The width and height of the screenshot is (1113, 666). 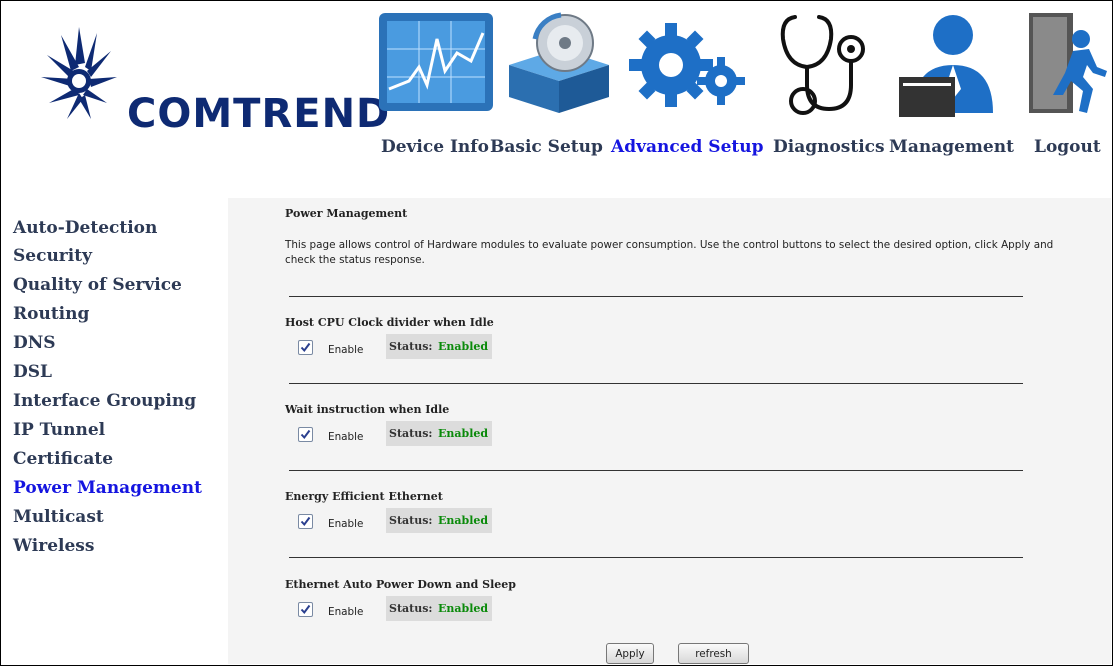 I want to click on eee-enable-checkbox, so click(x=305, y=521).